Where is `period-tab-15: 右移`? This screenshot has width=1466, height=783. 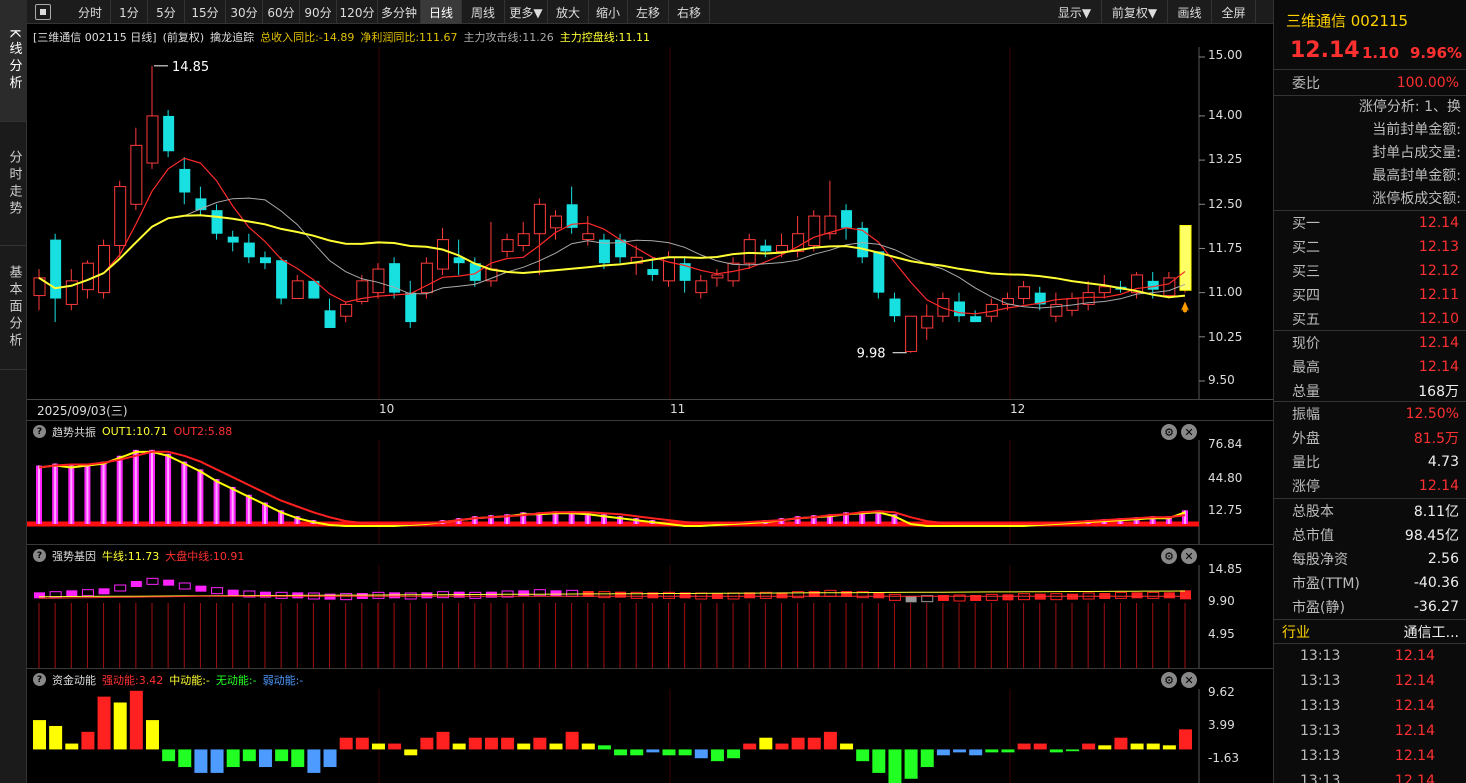 period-tab-15: 右移 is located at coordinates (689, 12).